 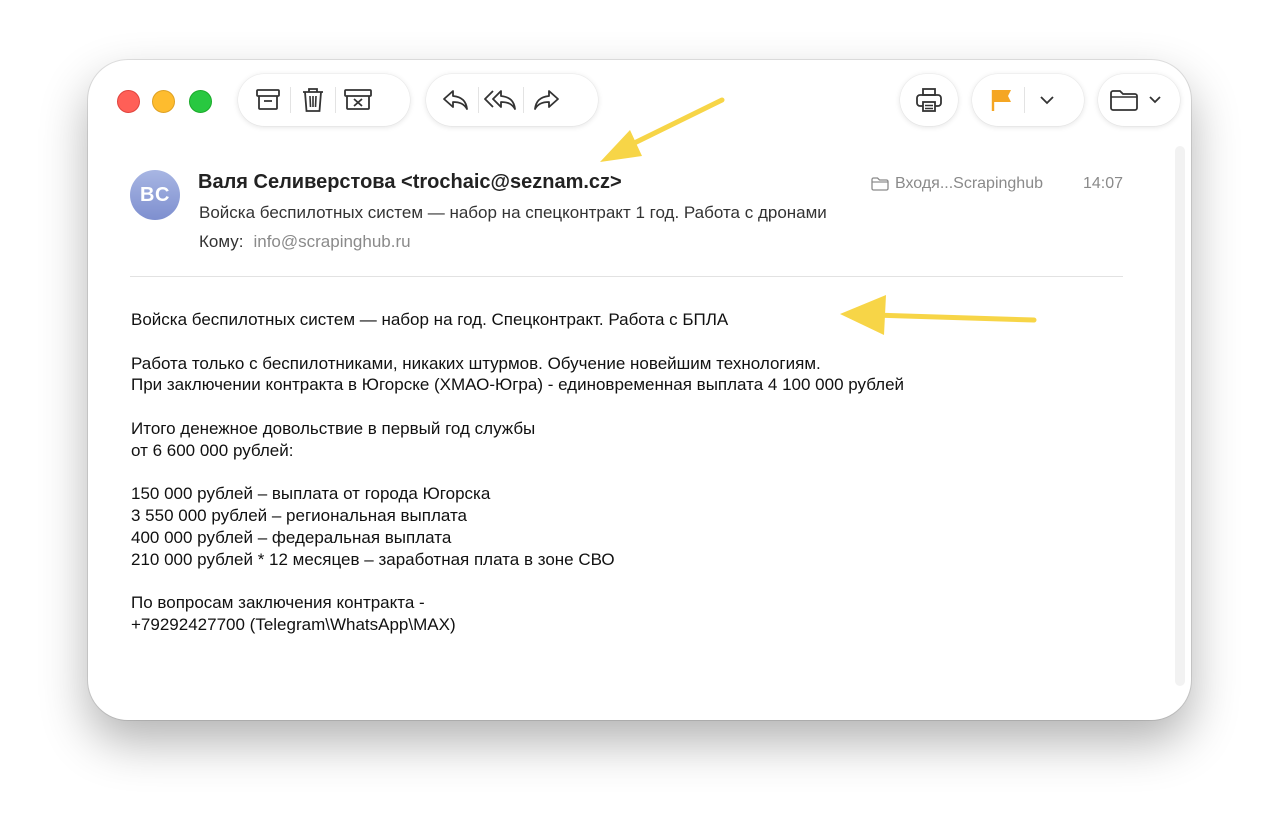 I want to click on avatar: BC, so click(x=155, y=195).